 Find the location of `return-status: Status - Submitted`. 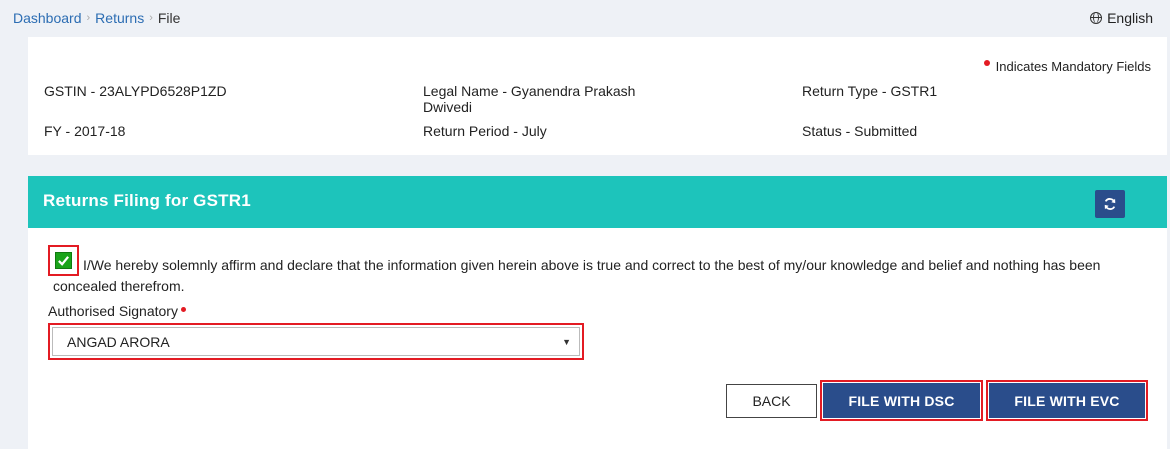

return-status: Status - Submitted is located at coordinates (860, 131).